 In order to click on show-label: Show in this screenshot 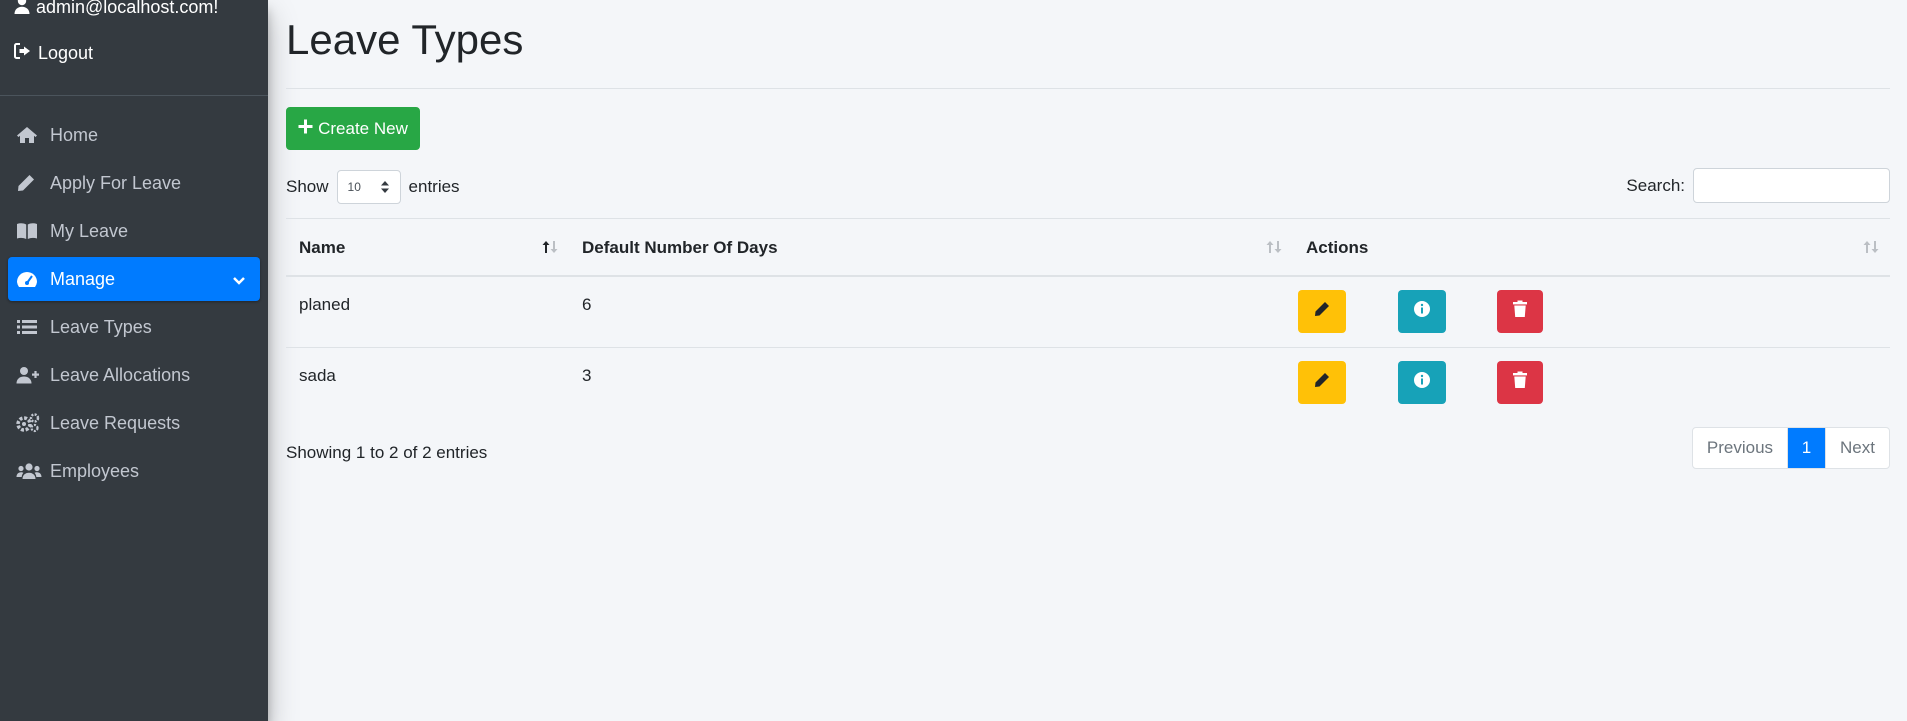, I will do `click(307, 186)`.